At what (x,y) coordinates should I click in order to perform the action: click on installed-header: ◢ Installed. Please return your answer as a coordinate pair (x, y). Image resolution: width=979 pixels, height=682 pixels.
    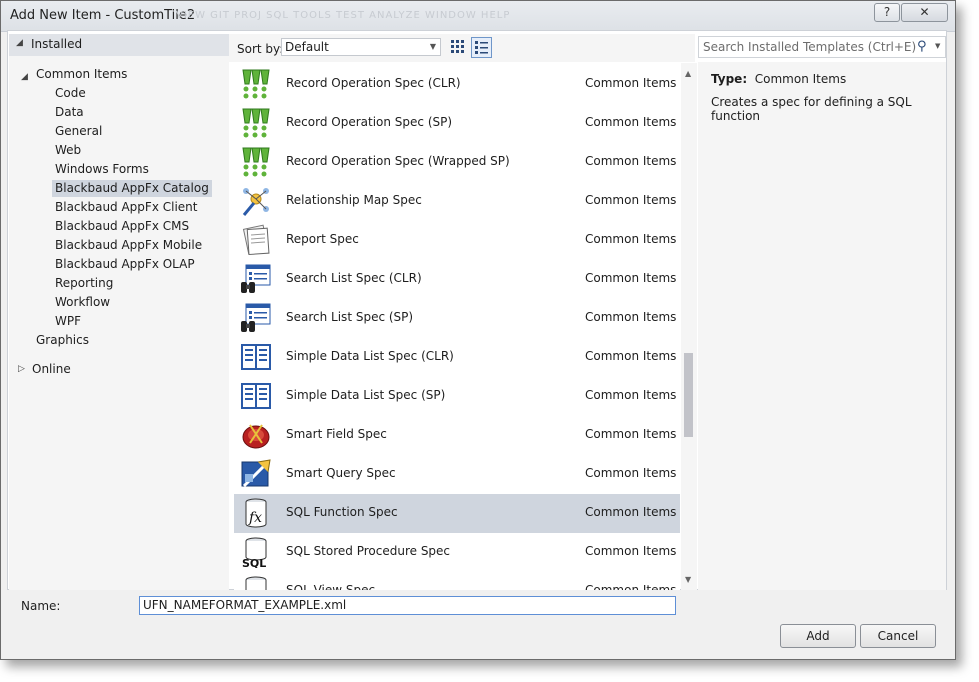
    Looking at the image, I should click on (119, 45).